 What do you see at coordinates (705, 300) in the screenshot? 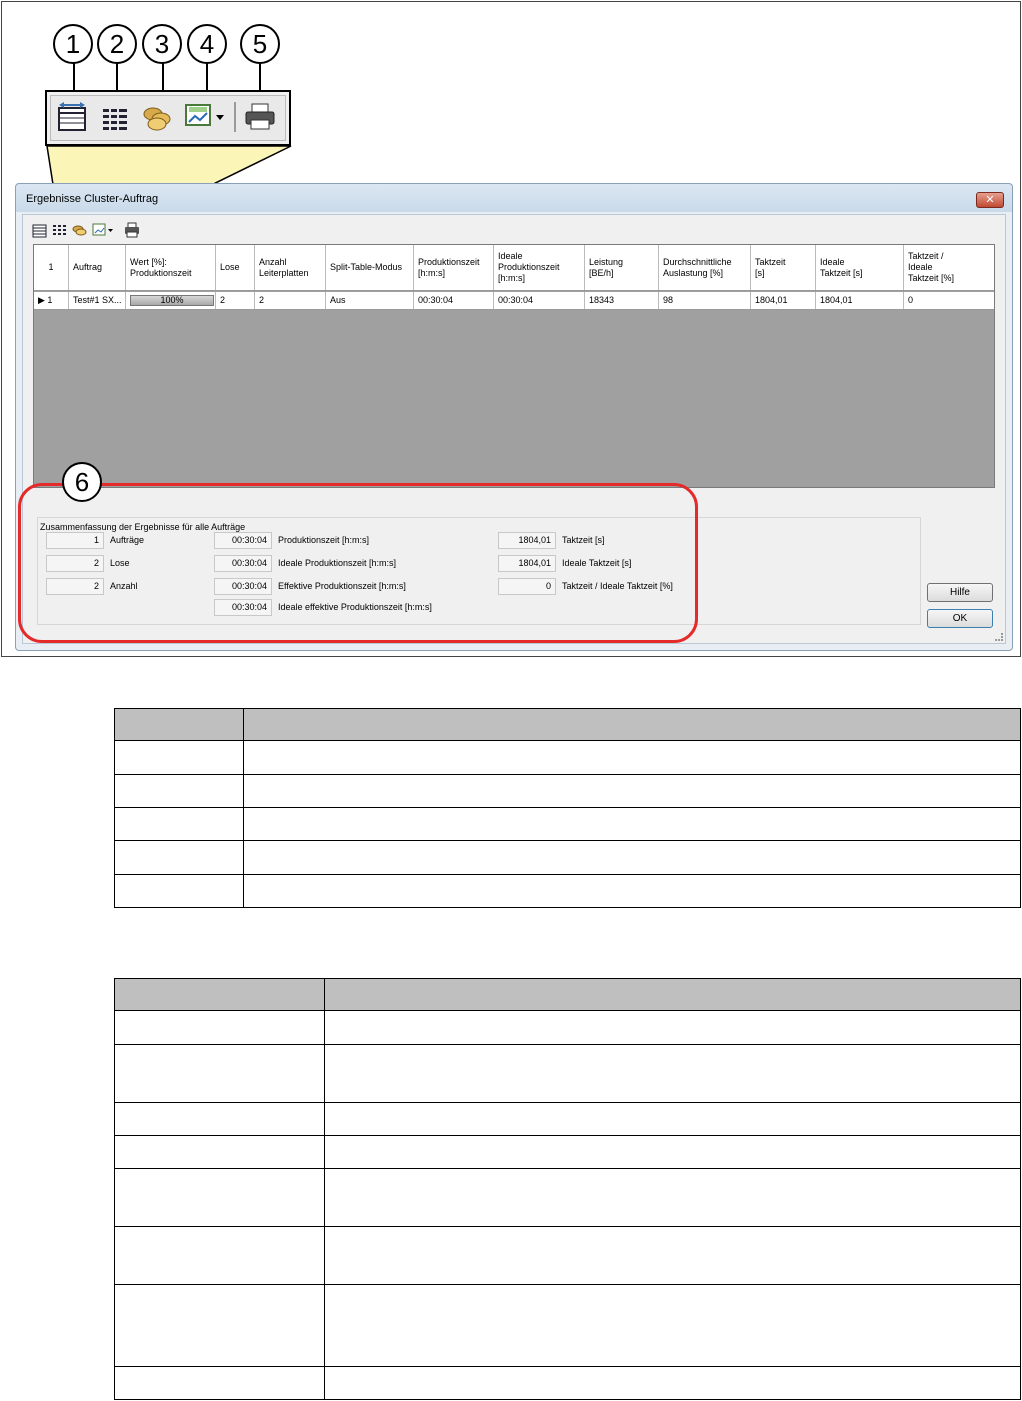
I see `table-cell: 98` at bounding box center [705, 300].